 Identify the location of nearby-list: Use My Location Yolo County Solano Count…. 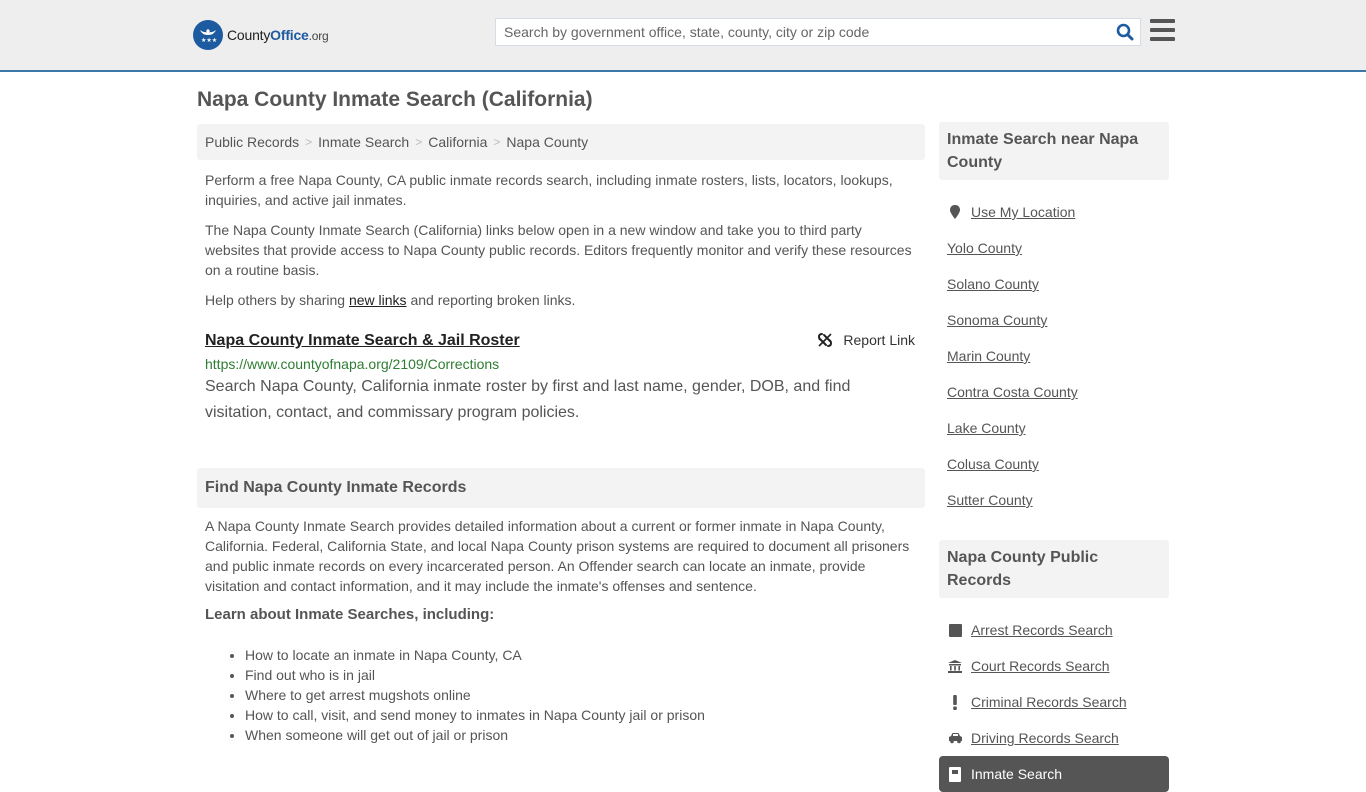
(1054, 356).